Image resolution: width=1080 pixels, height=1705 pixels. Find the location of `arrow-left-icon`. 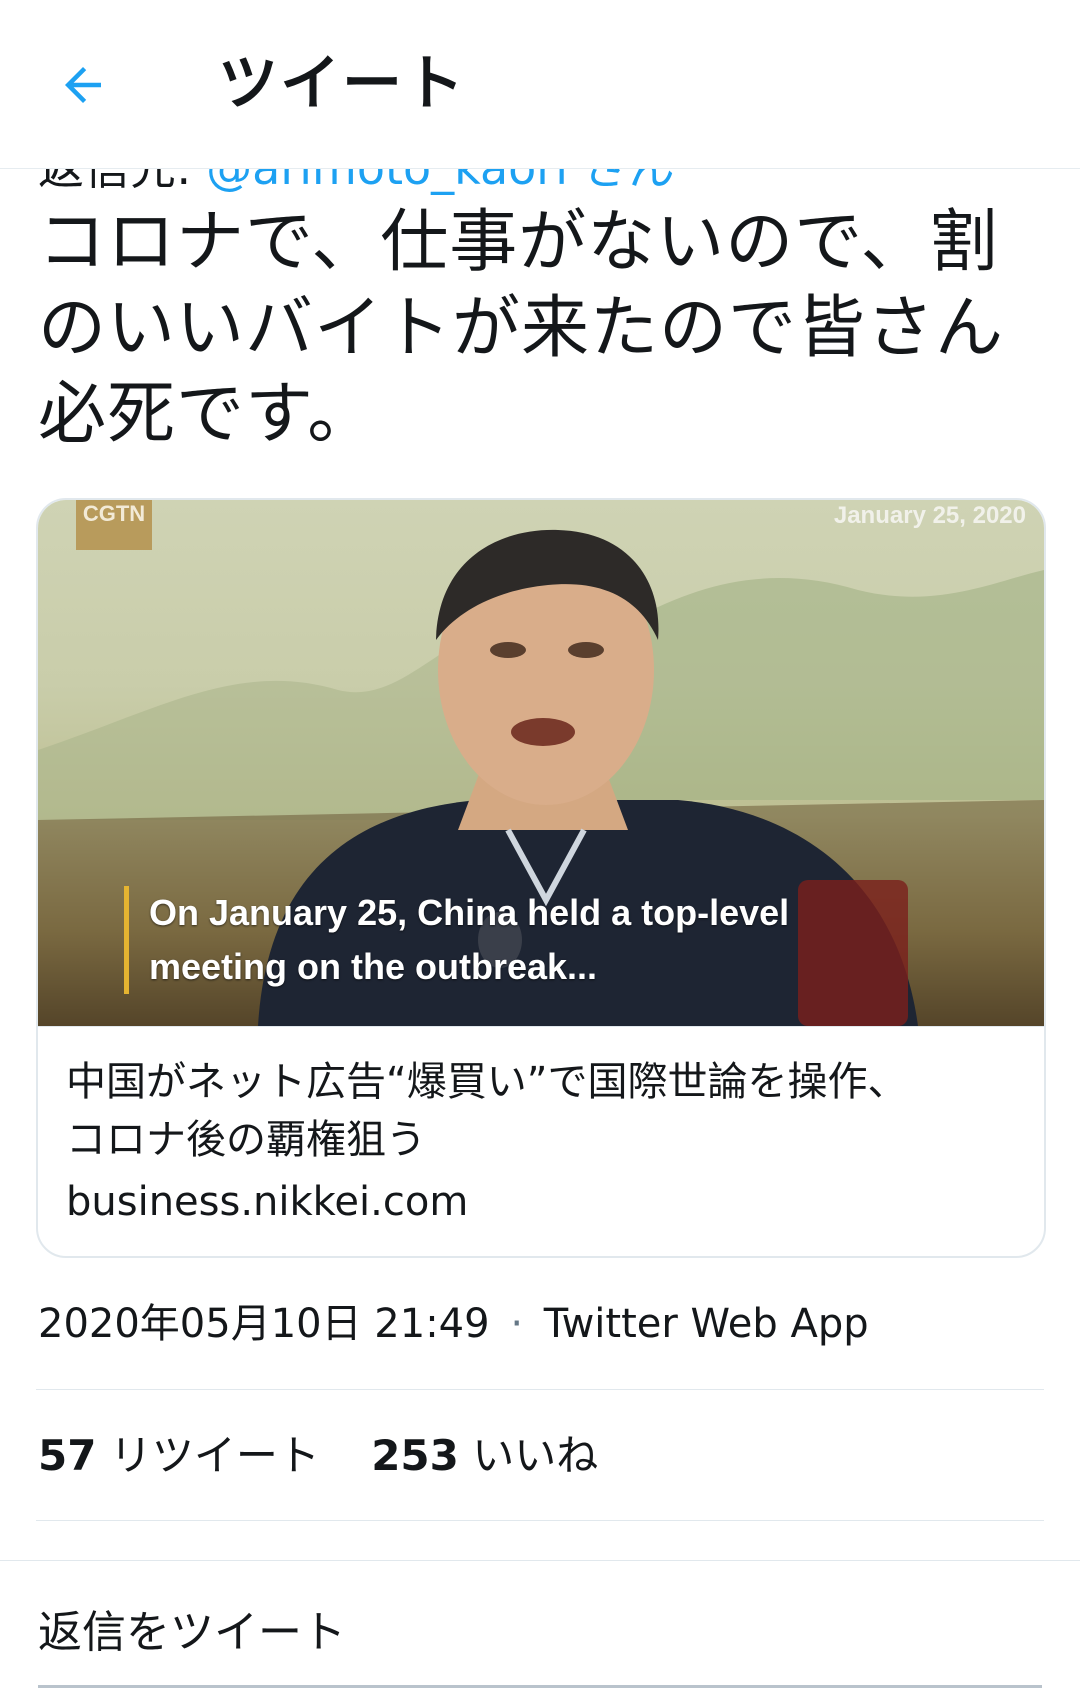

arrow-left-icon is located at coordinates (83, 85).